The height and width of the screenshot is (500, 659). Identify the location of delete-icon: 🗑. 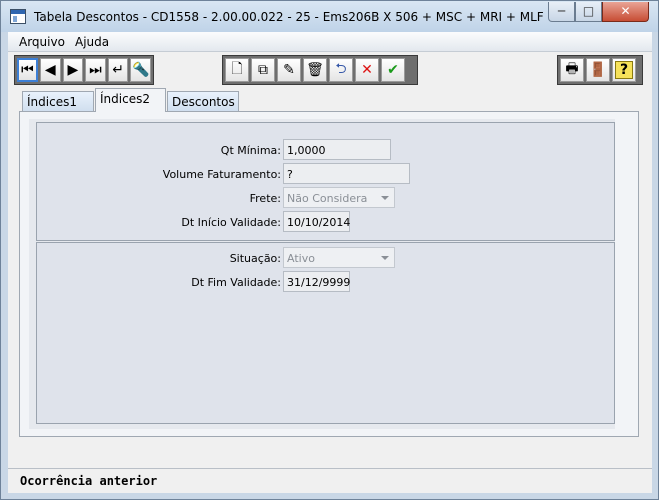
(315, 70).